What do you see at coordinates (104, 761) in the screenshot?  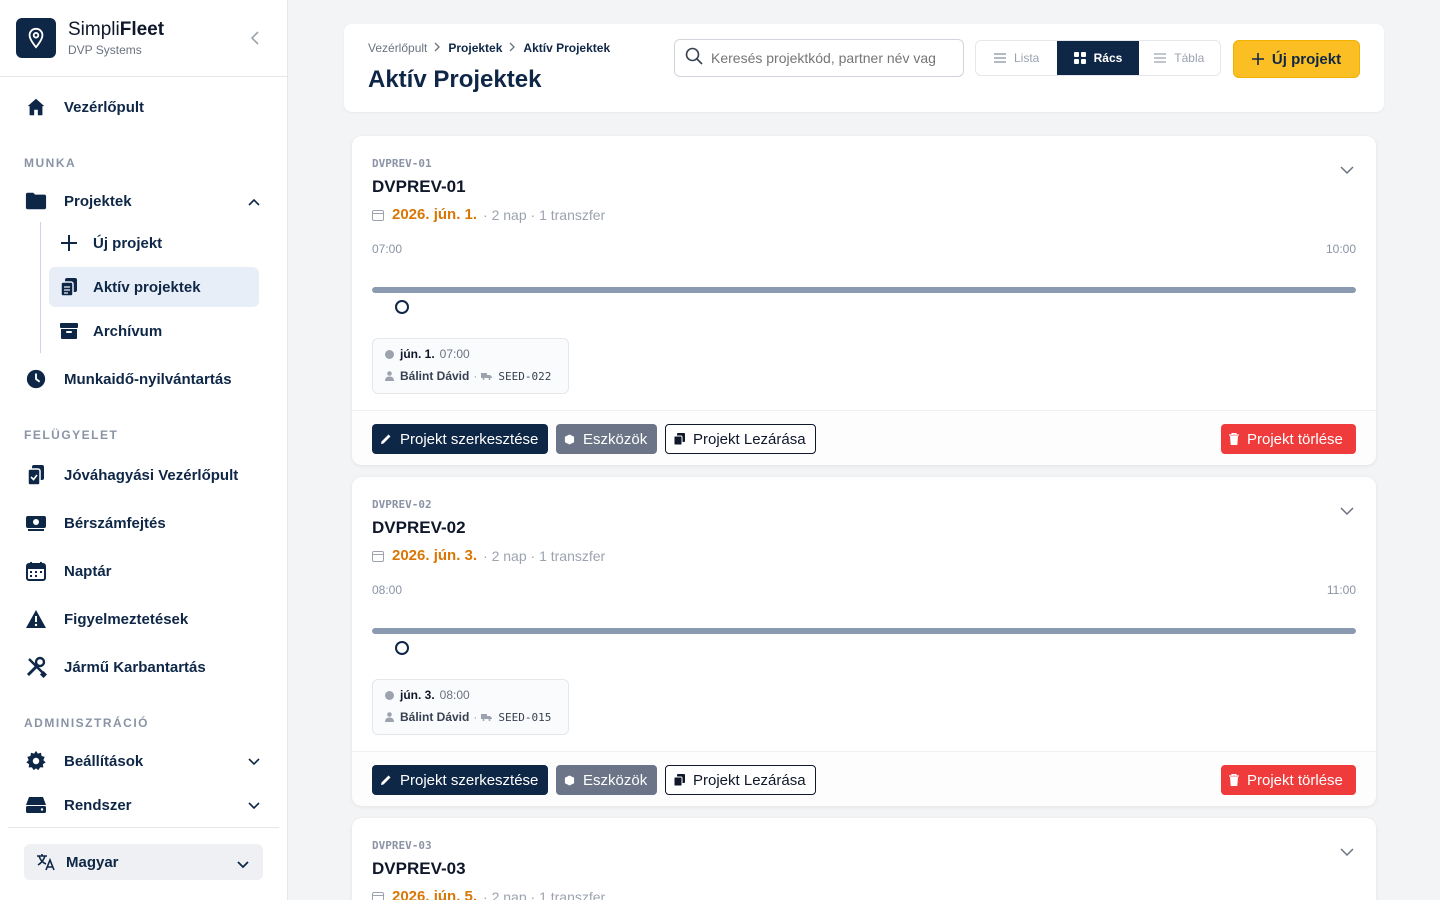 I see `nav-settings-label: Beállítások` at bounding box center [104, 761].